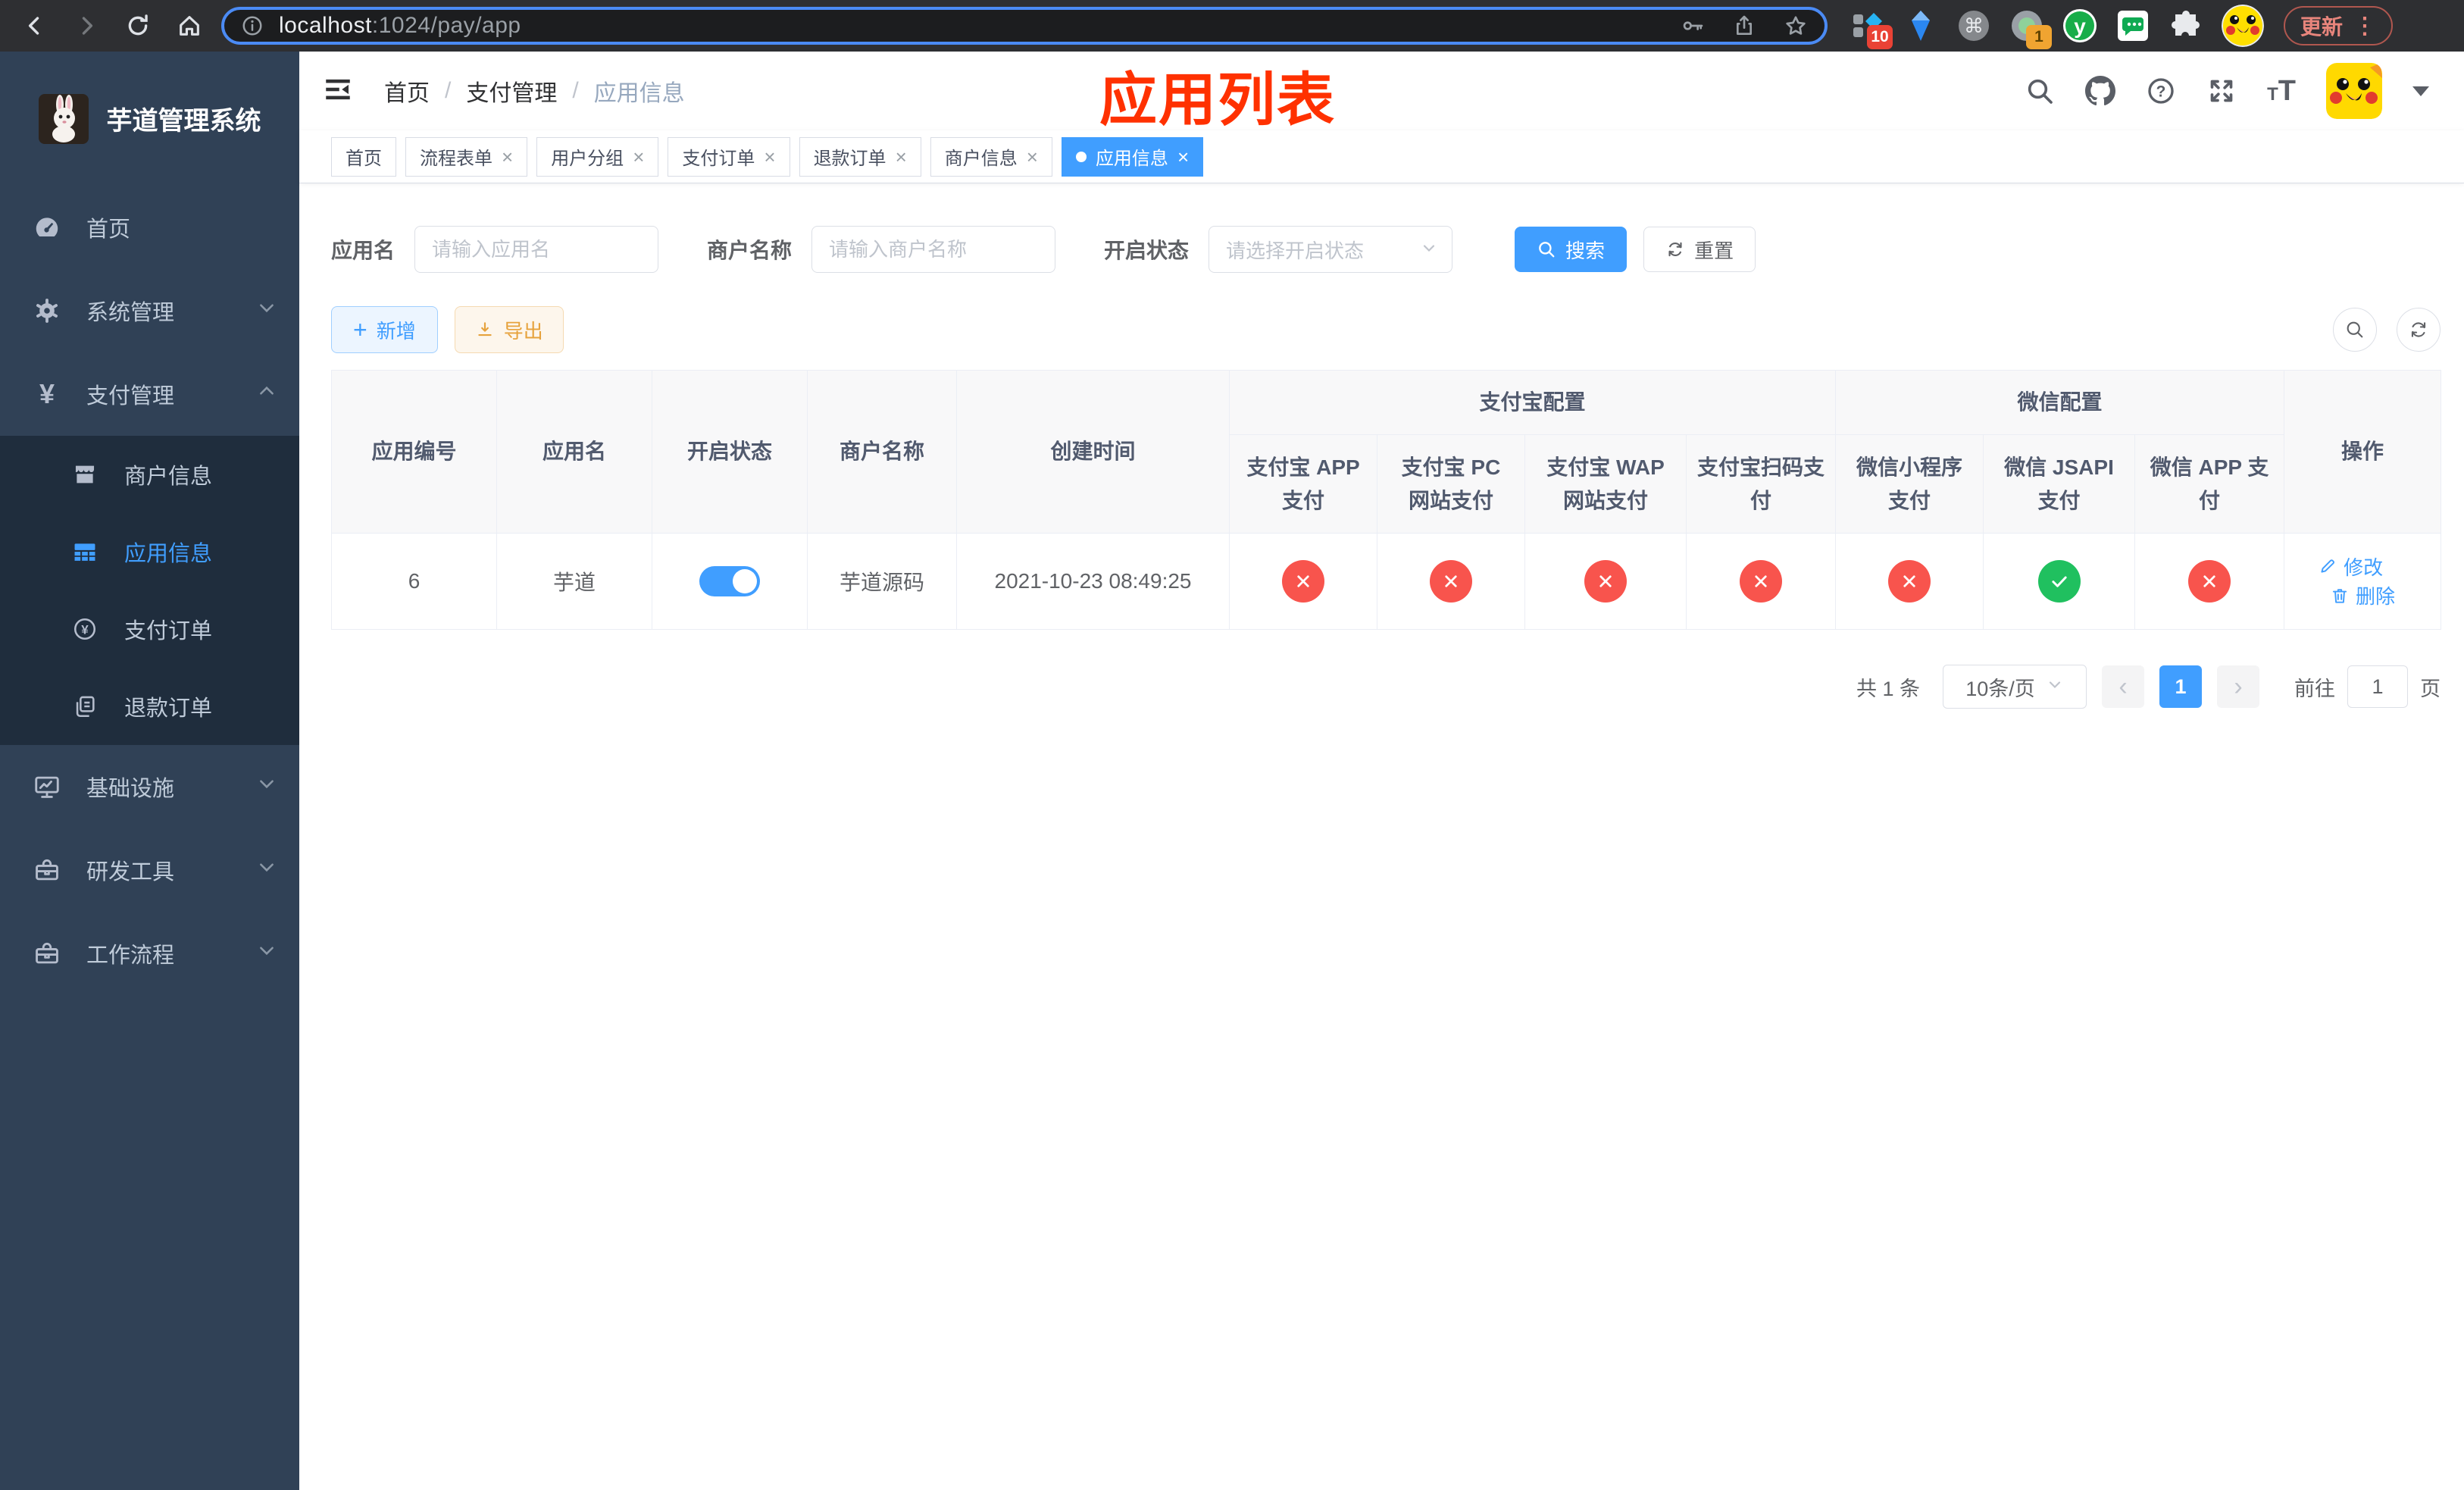 This screenshot has height=1490, width=2464. What do you see at coordinates (339, 91) in the screenshot?
I see `sidebar-collapse-icon` at bounding box center [339, 91].